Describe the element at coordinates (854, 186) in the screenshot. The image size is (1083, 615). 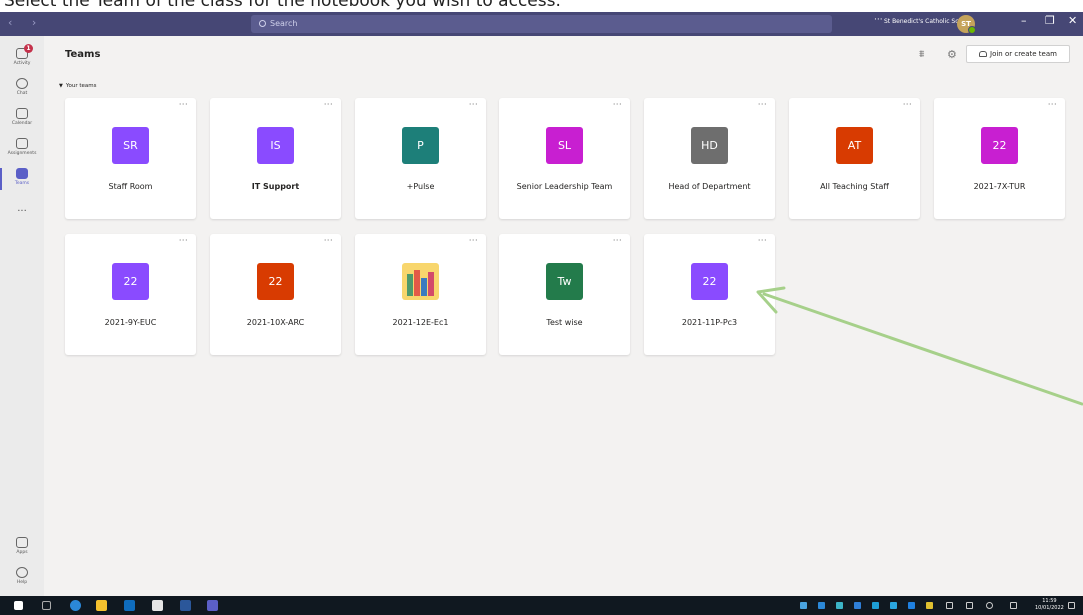
I see `team-name: All Teaching Staff` at that location.